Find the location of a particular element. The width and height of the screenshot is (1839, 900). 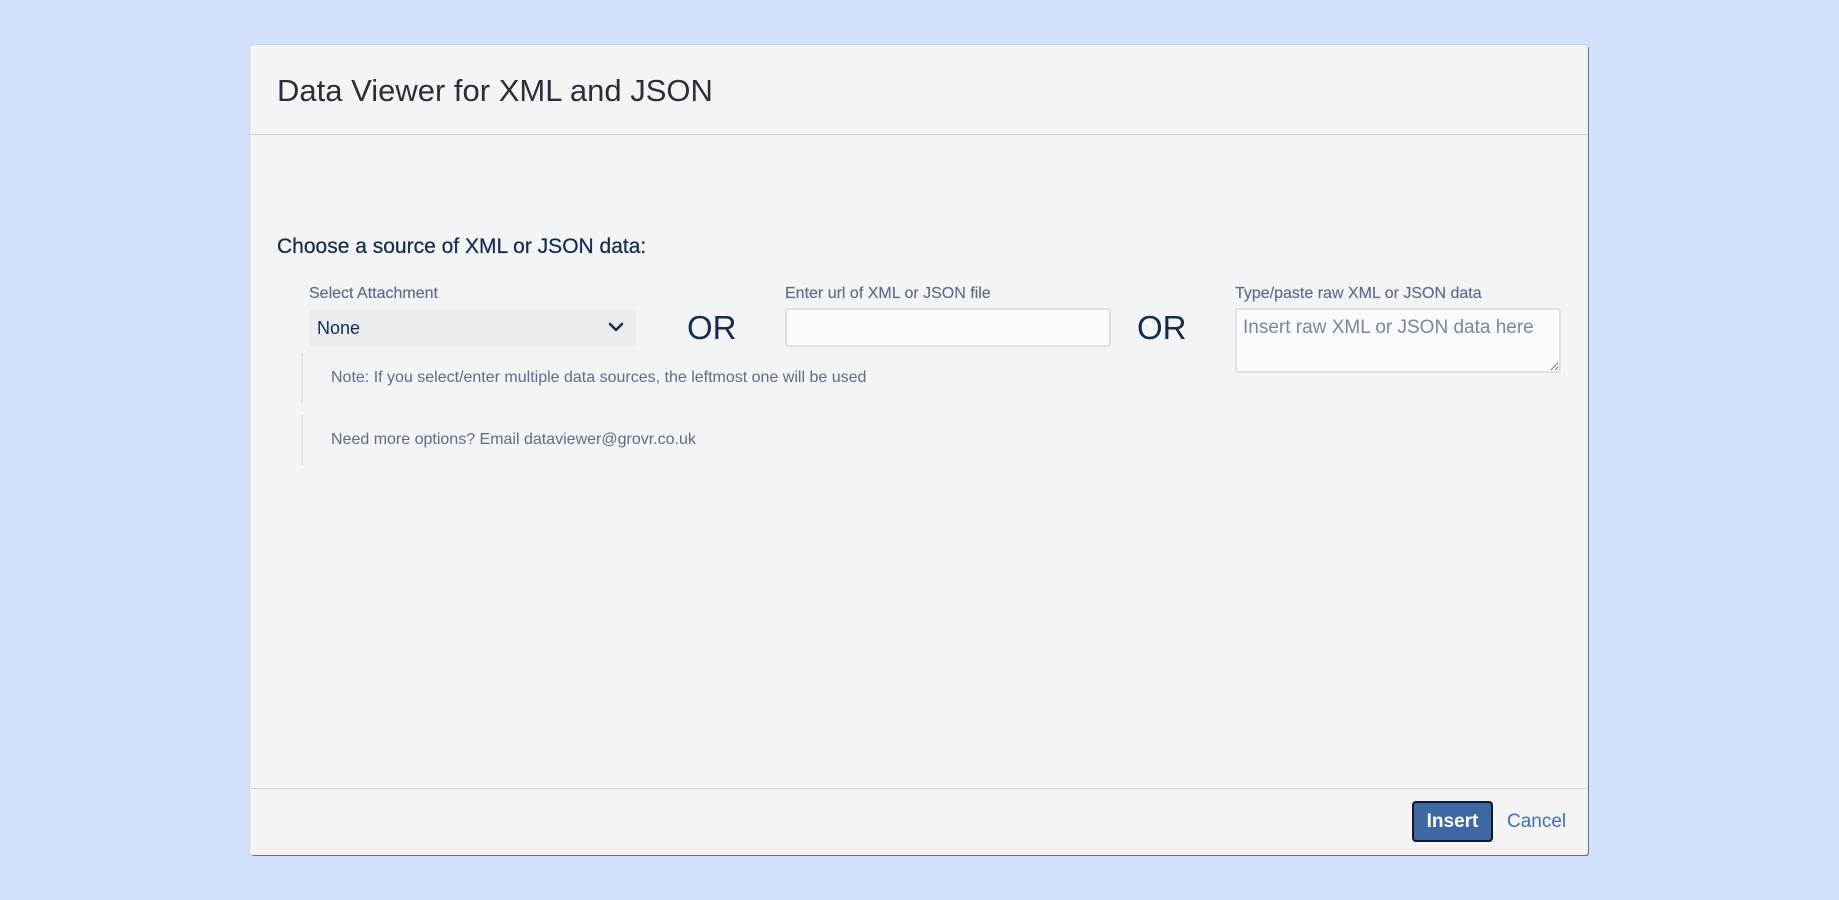

attachment-select-value: None is located at coordinates (339, 328).